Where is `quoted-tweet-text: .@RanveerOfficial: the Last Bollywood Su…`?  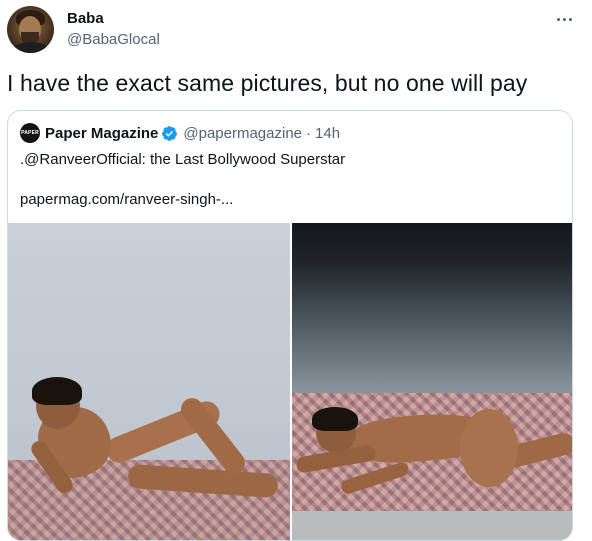 quoted-tweet-text: .@RanveerOfficial: the Last Bollywood Su… is located at coordinates (183, 159).